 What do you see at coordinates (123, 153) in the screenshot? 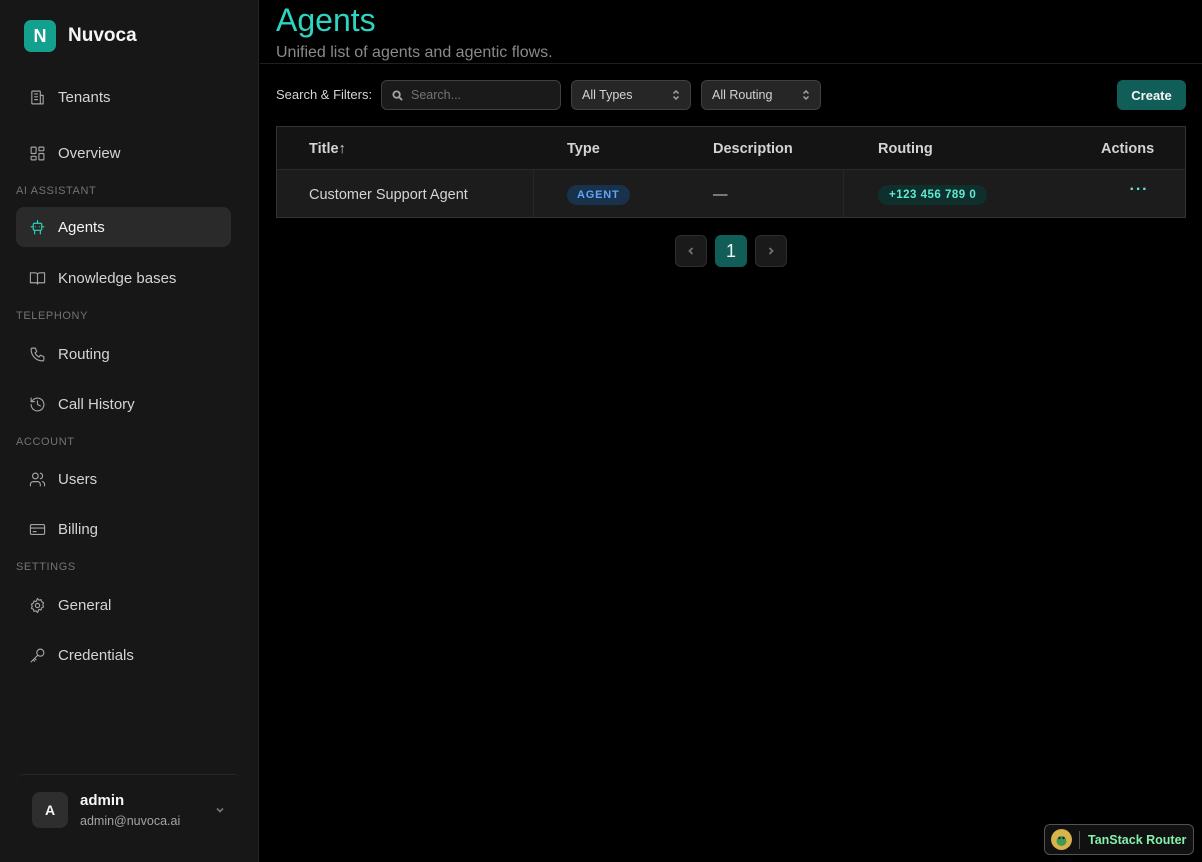
I see `sidebar-item-overview: Overview` at bounding box center [123, 153].